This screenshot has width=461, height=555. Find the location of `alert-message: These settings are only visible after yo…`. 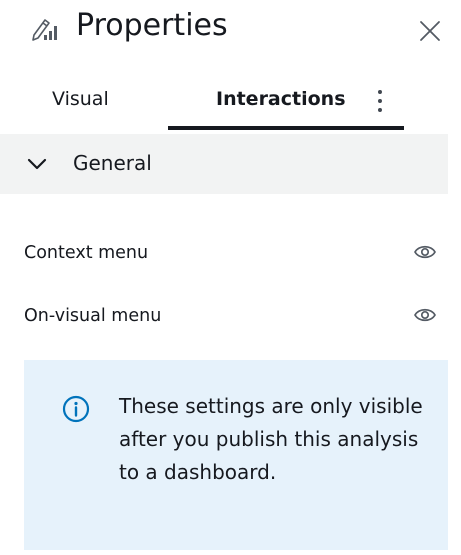

alert-message: These settings are only visible after yo… is located at coordinates (271, 439).